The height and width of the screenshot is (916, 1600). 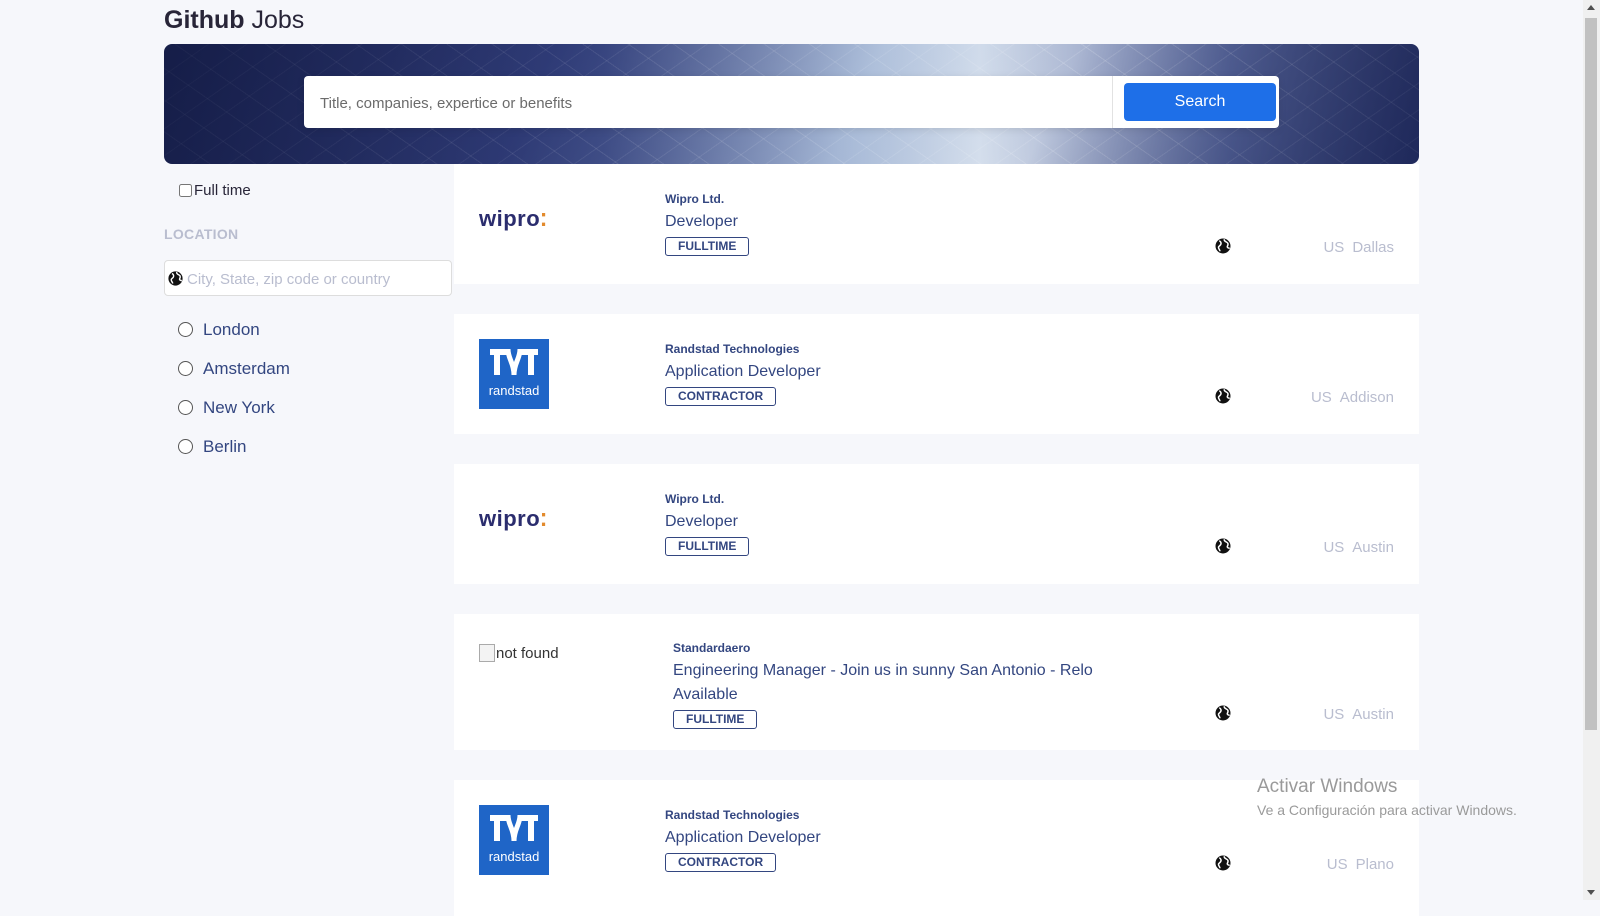 I want to click on scroll-up-arrow-icon, so click(x=1591, y=7).